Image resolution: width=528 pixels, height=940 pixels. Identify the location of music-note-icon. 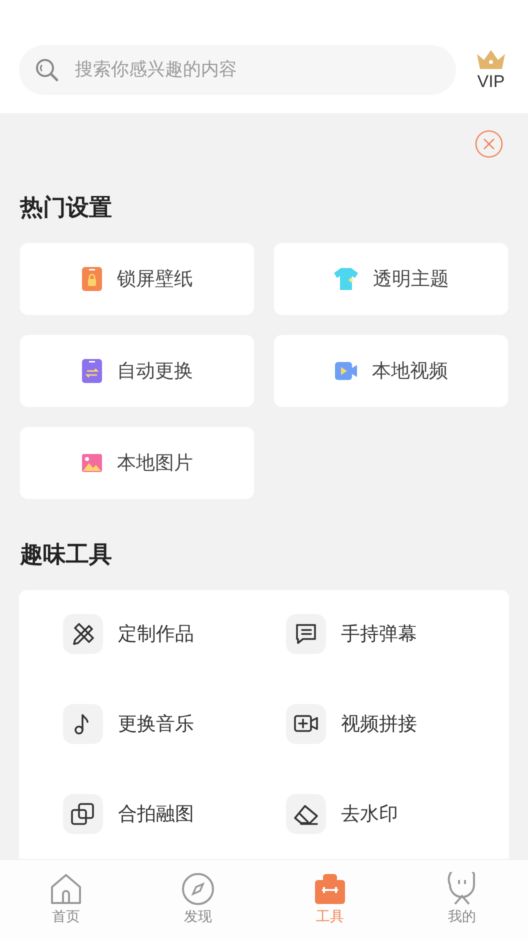
(83, 724).